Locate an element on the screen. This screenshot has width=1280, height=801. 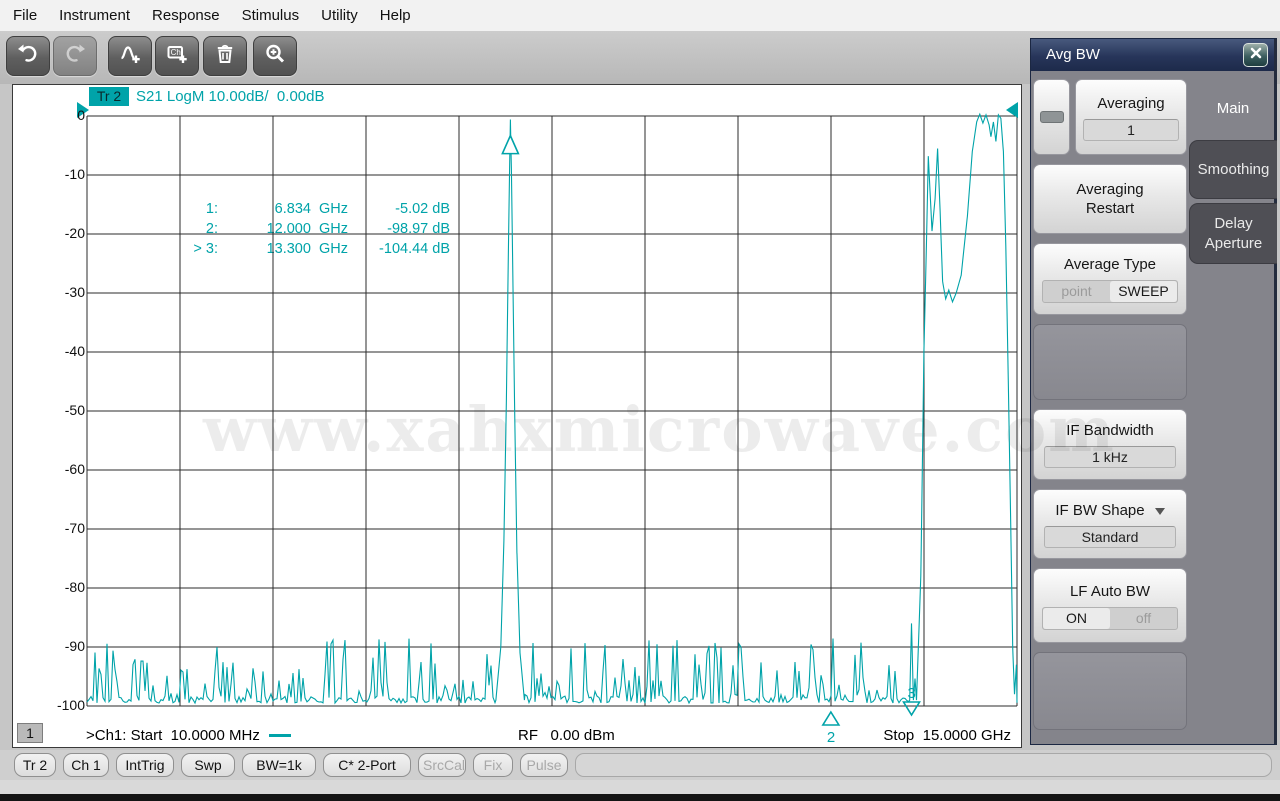
menu-file: File is located at coordinates (25, 15).